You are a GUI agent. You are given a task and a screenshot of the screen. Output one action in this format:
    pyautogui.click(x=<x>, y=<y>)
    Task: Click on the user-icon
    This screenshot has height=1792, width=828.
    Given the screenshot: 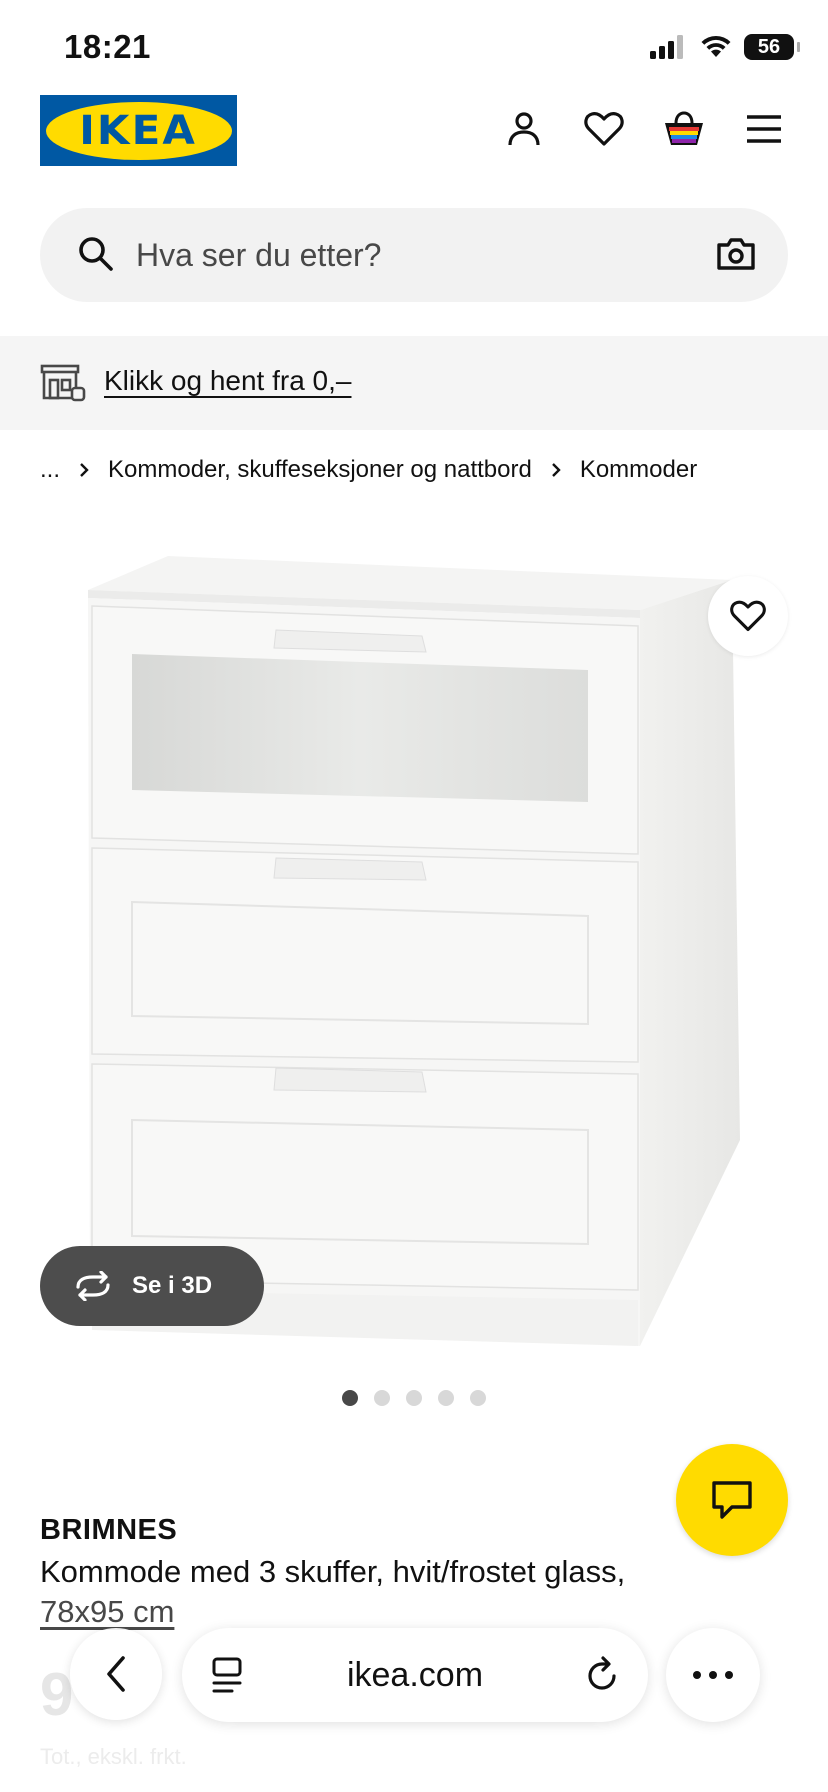 What is the action you would take?
    pyautogui.click(x=524, y=129)
    